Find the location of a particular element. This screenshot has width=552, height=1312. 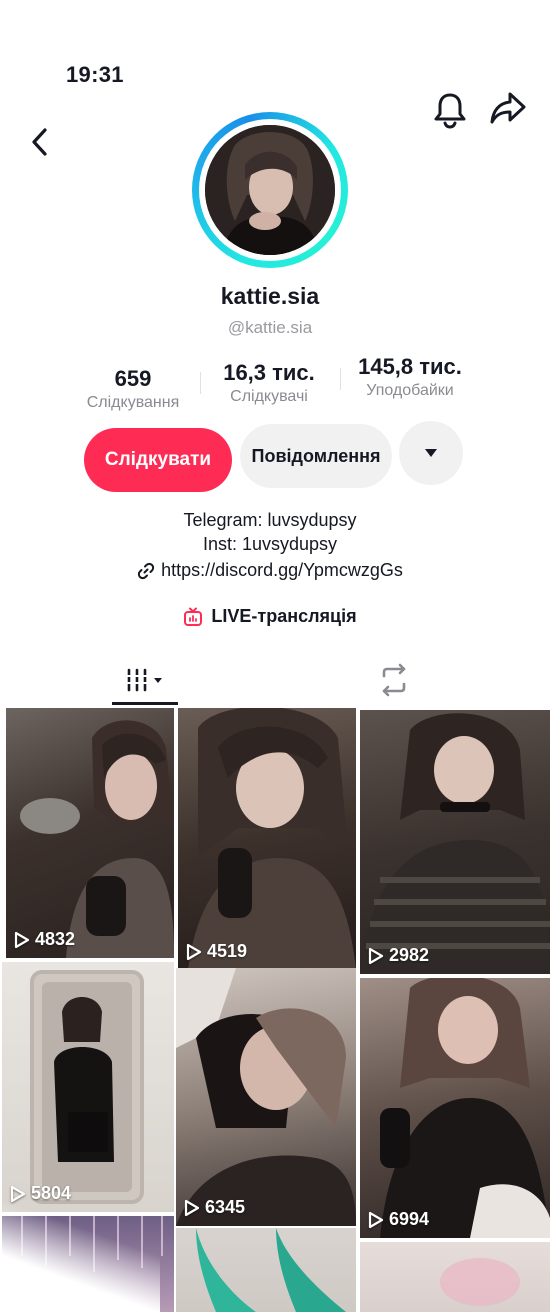

notifications-button is located at coordinates (450, 110).